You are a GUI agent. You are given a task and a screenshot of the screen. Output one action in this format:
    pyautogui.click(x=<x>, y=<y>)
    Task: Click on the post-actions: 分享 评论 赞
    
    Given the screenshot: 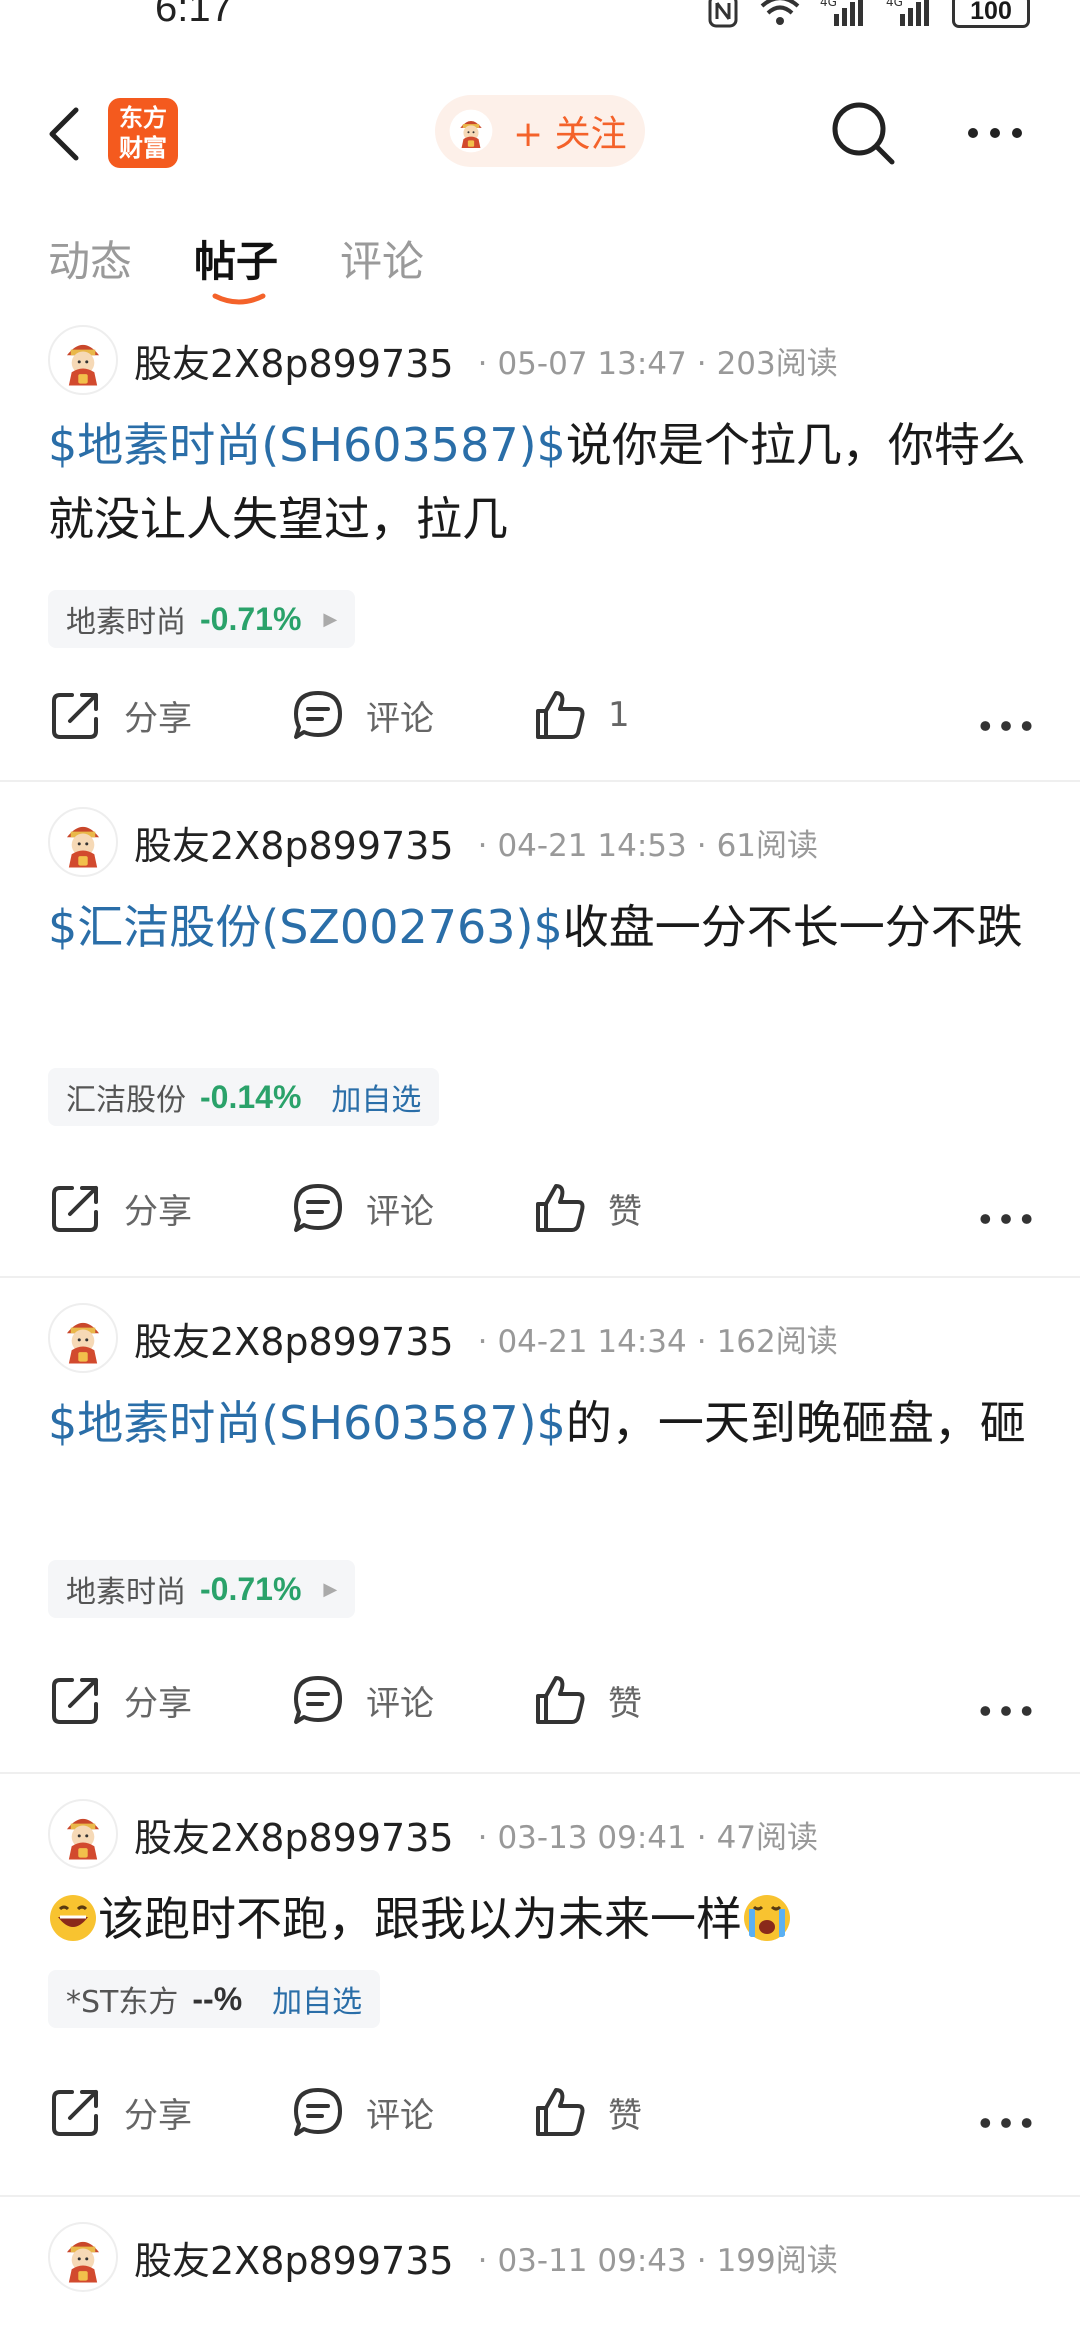 What is the action you would take?
    pyautogui.click(x=543, y=2112)
    